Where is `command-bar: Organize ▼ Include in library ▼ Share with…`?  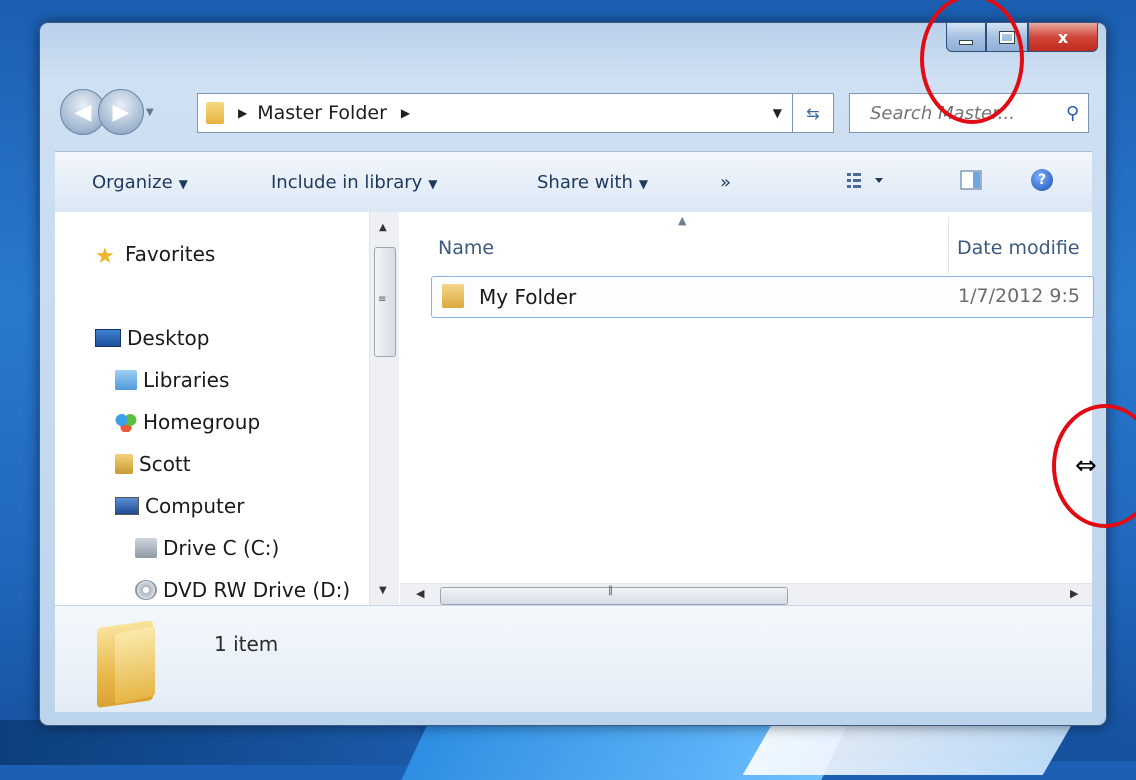
command-bar: Organize ▼ Include in library ▼ Share with… is located at coordinates (573, 182).